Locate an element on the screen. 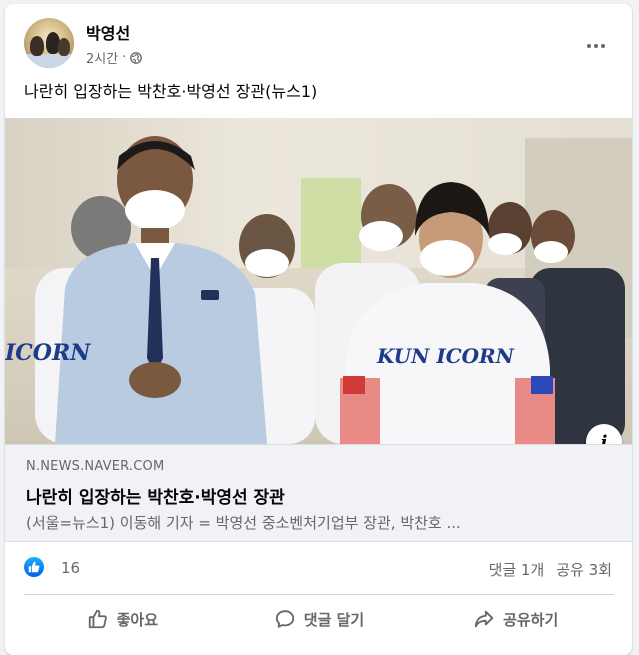 Image resolution: width=639 pixels, height=655 pixels. post-header: 박영선 2시간 · is located at coordinates (319, 44).